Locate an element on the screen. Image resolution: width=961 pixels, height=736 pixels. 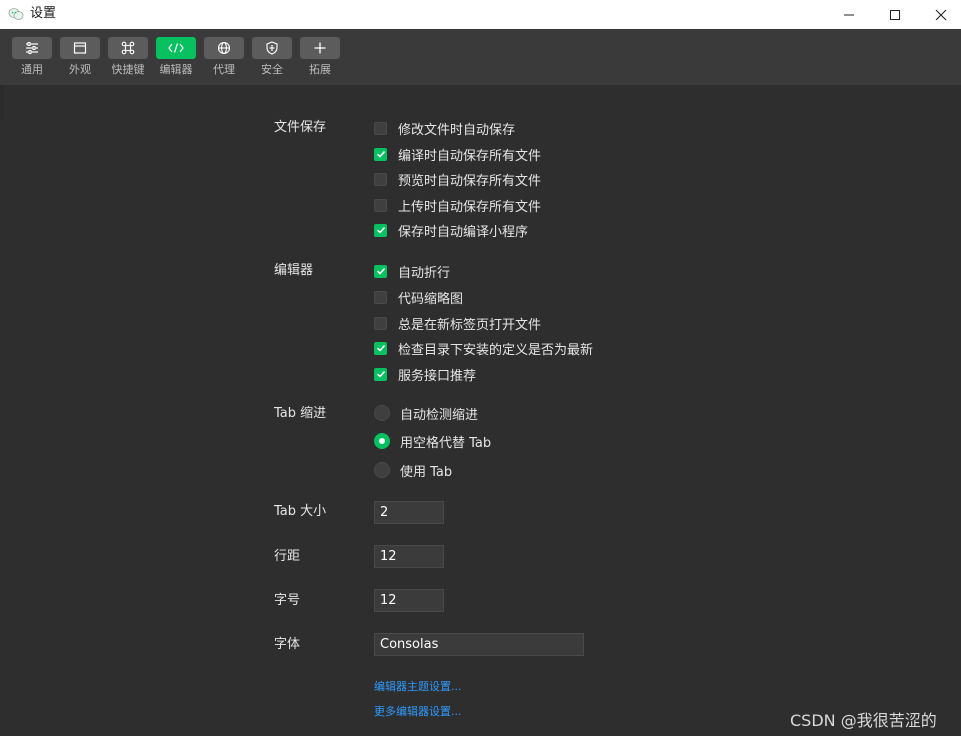
tab-appearance-label: 外观 is located at coordinates (80, 69).